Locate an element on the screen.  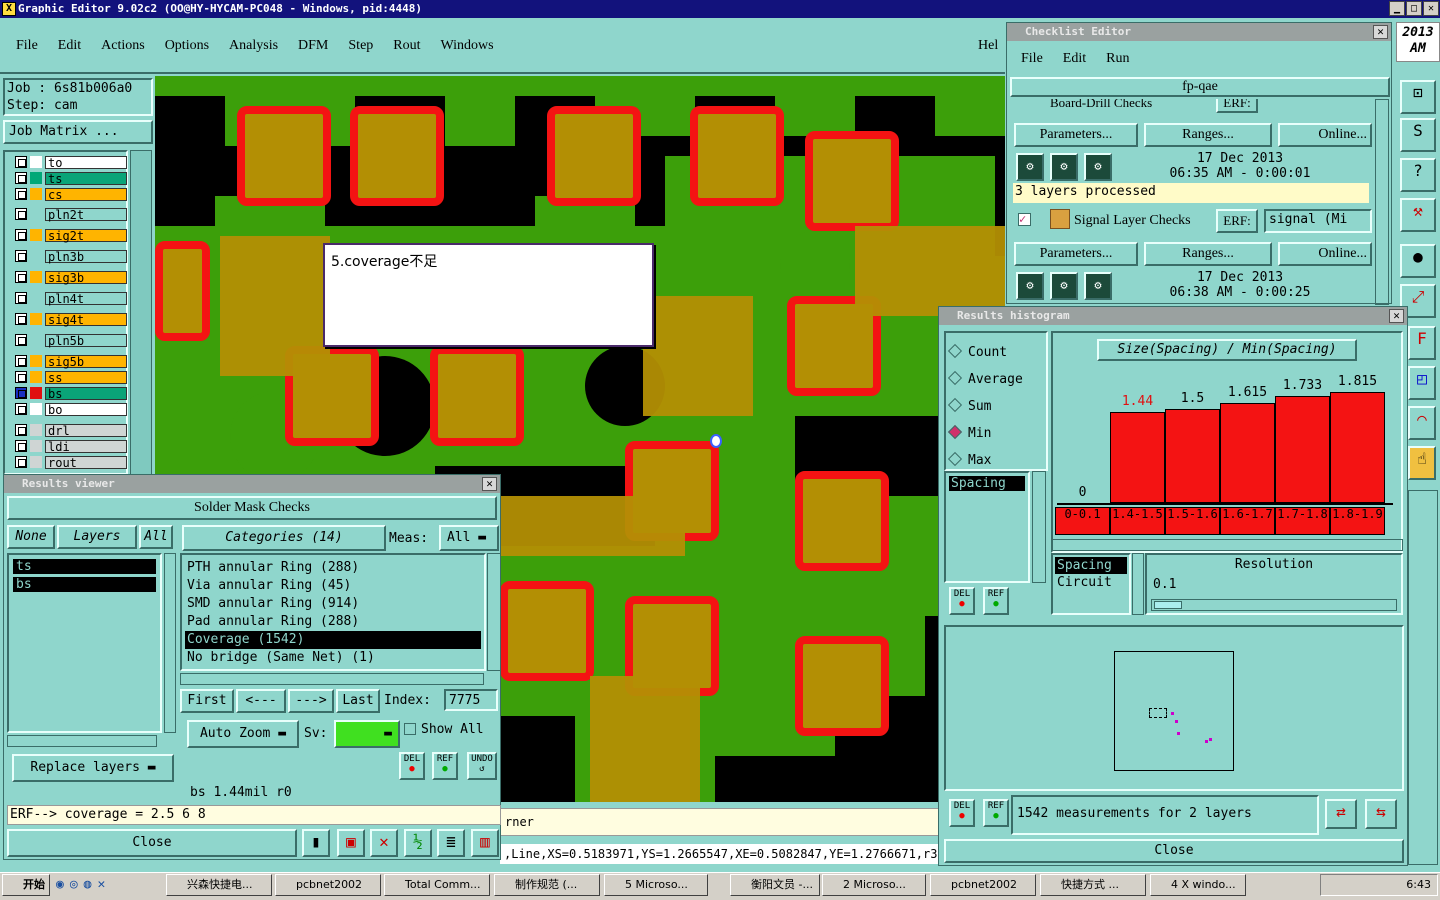
menu-edit: Edit is located at coordinates (69, 45).